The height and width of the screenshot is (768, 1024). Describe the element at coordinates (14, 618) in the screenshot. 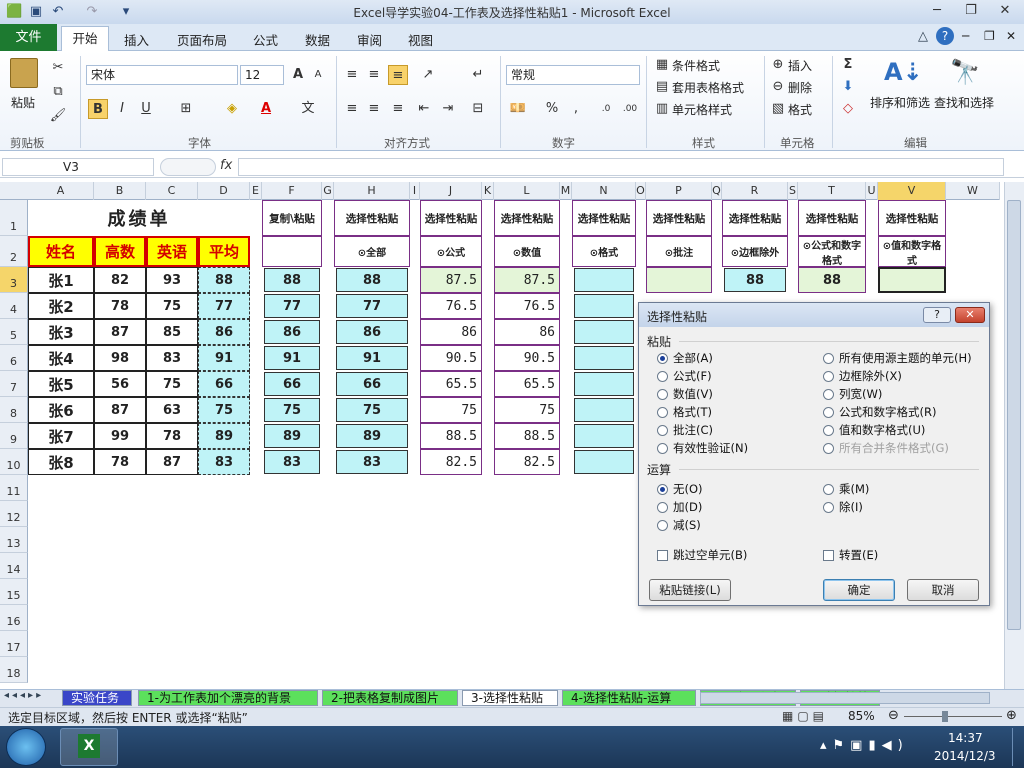

I see `row-header-16: 16` at that location.